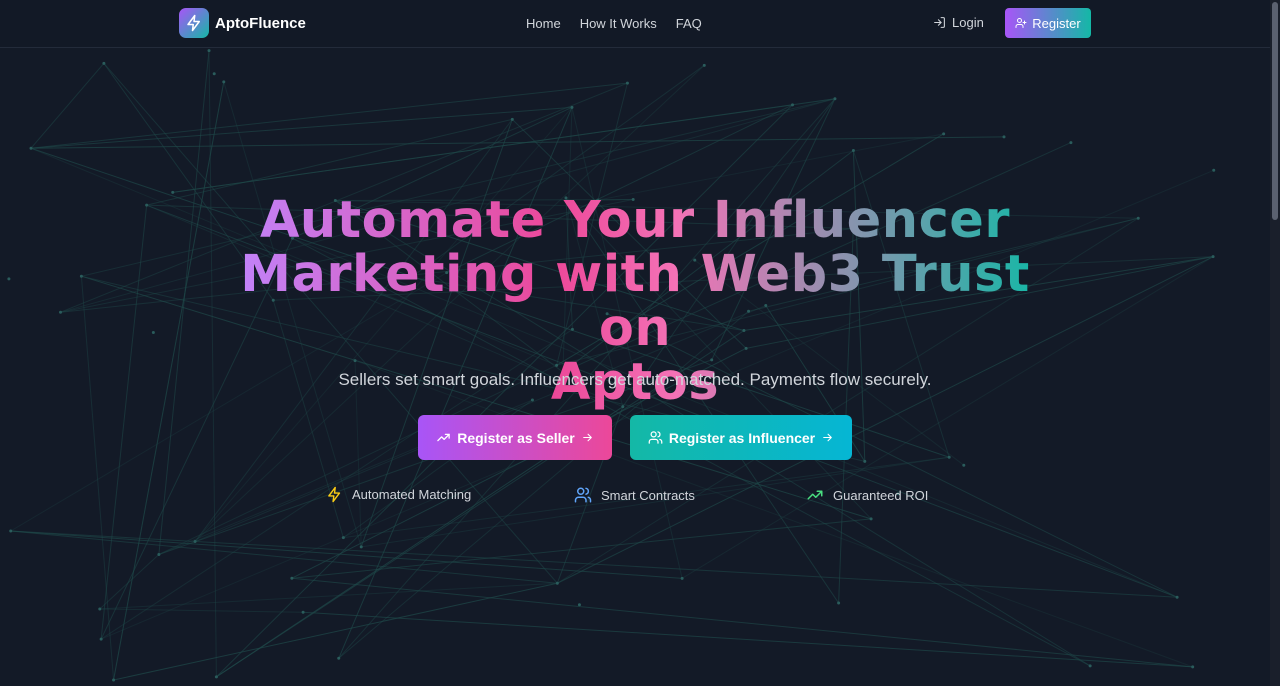 Image resolution: width=1280 pixels, height=686 pixels. I want to click on user-plus-icon, so click(1021, 23).